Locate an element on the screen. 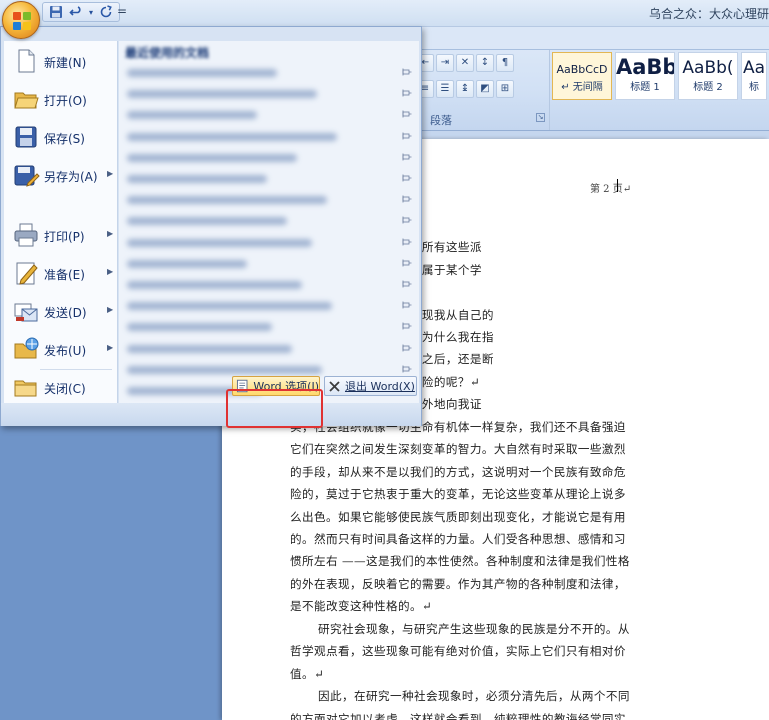  menu-close: 关闭(C) is located at coordinates (61, 387).